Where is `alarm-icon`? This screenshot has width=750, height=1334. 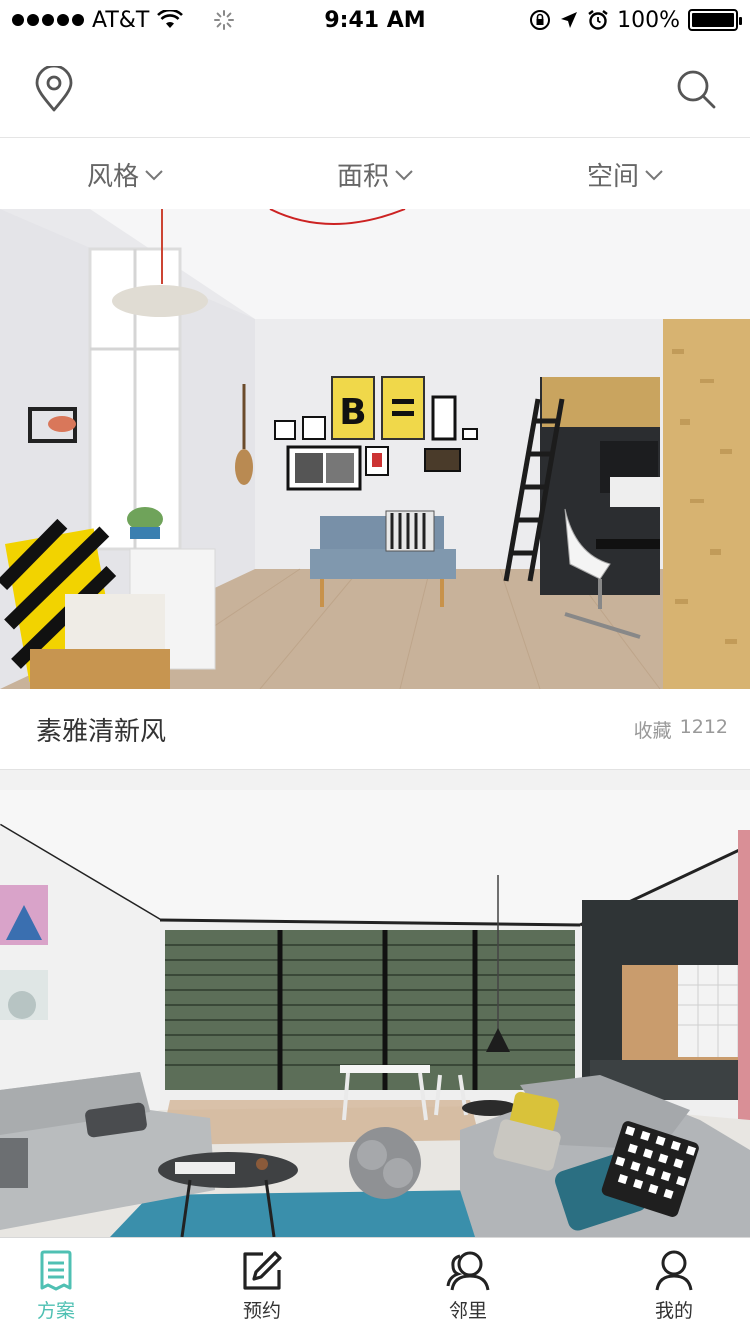
alarm-icon is located at coordinates (598, 20).